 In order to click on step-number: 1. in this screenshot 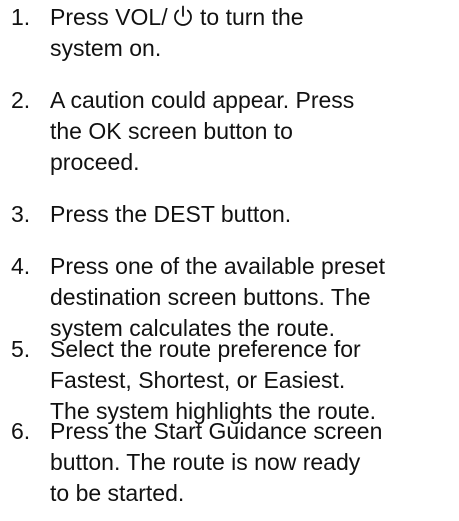, I will do `click(21, 17)`.